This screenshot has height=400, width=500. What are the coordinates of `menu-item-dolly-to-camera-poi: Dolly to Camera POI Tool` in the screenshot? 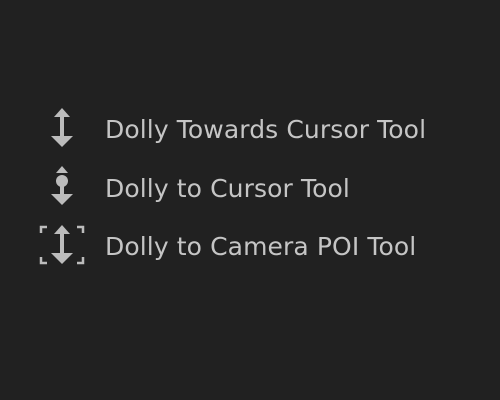 It's located at (250, 247).